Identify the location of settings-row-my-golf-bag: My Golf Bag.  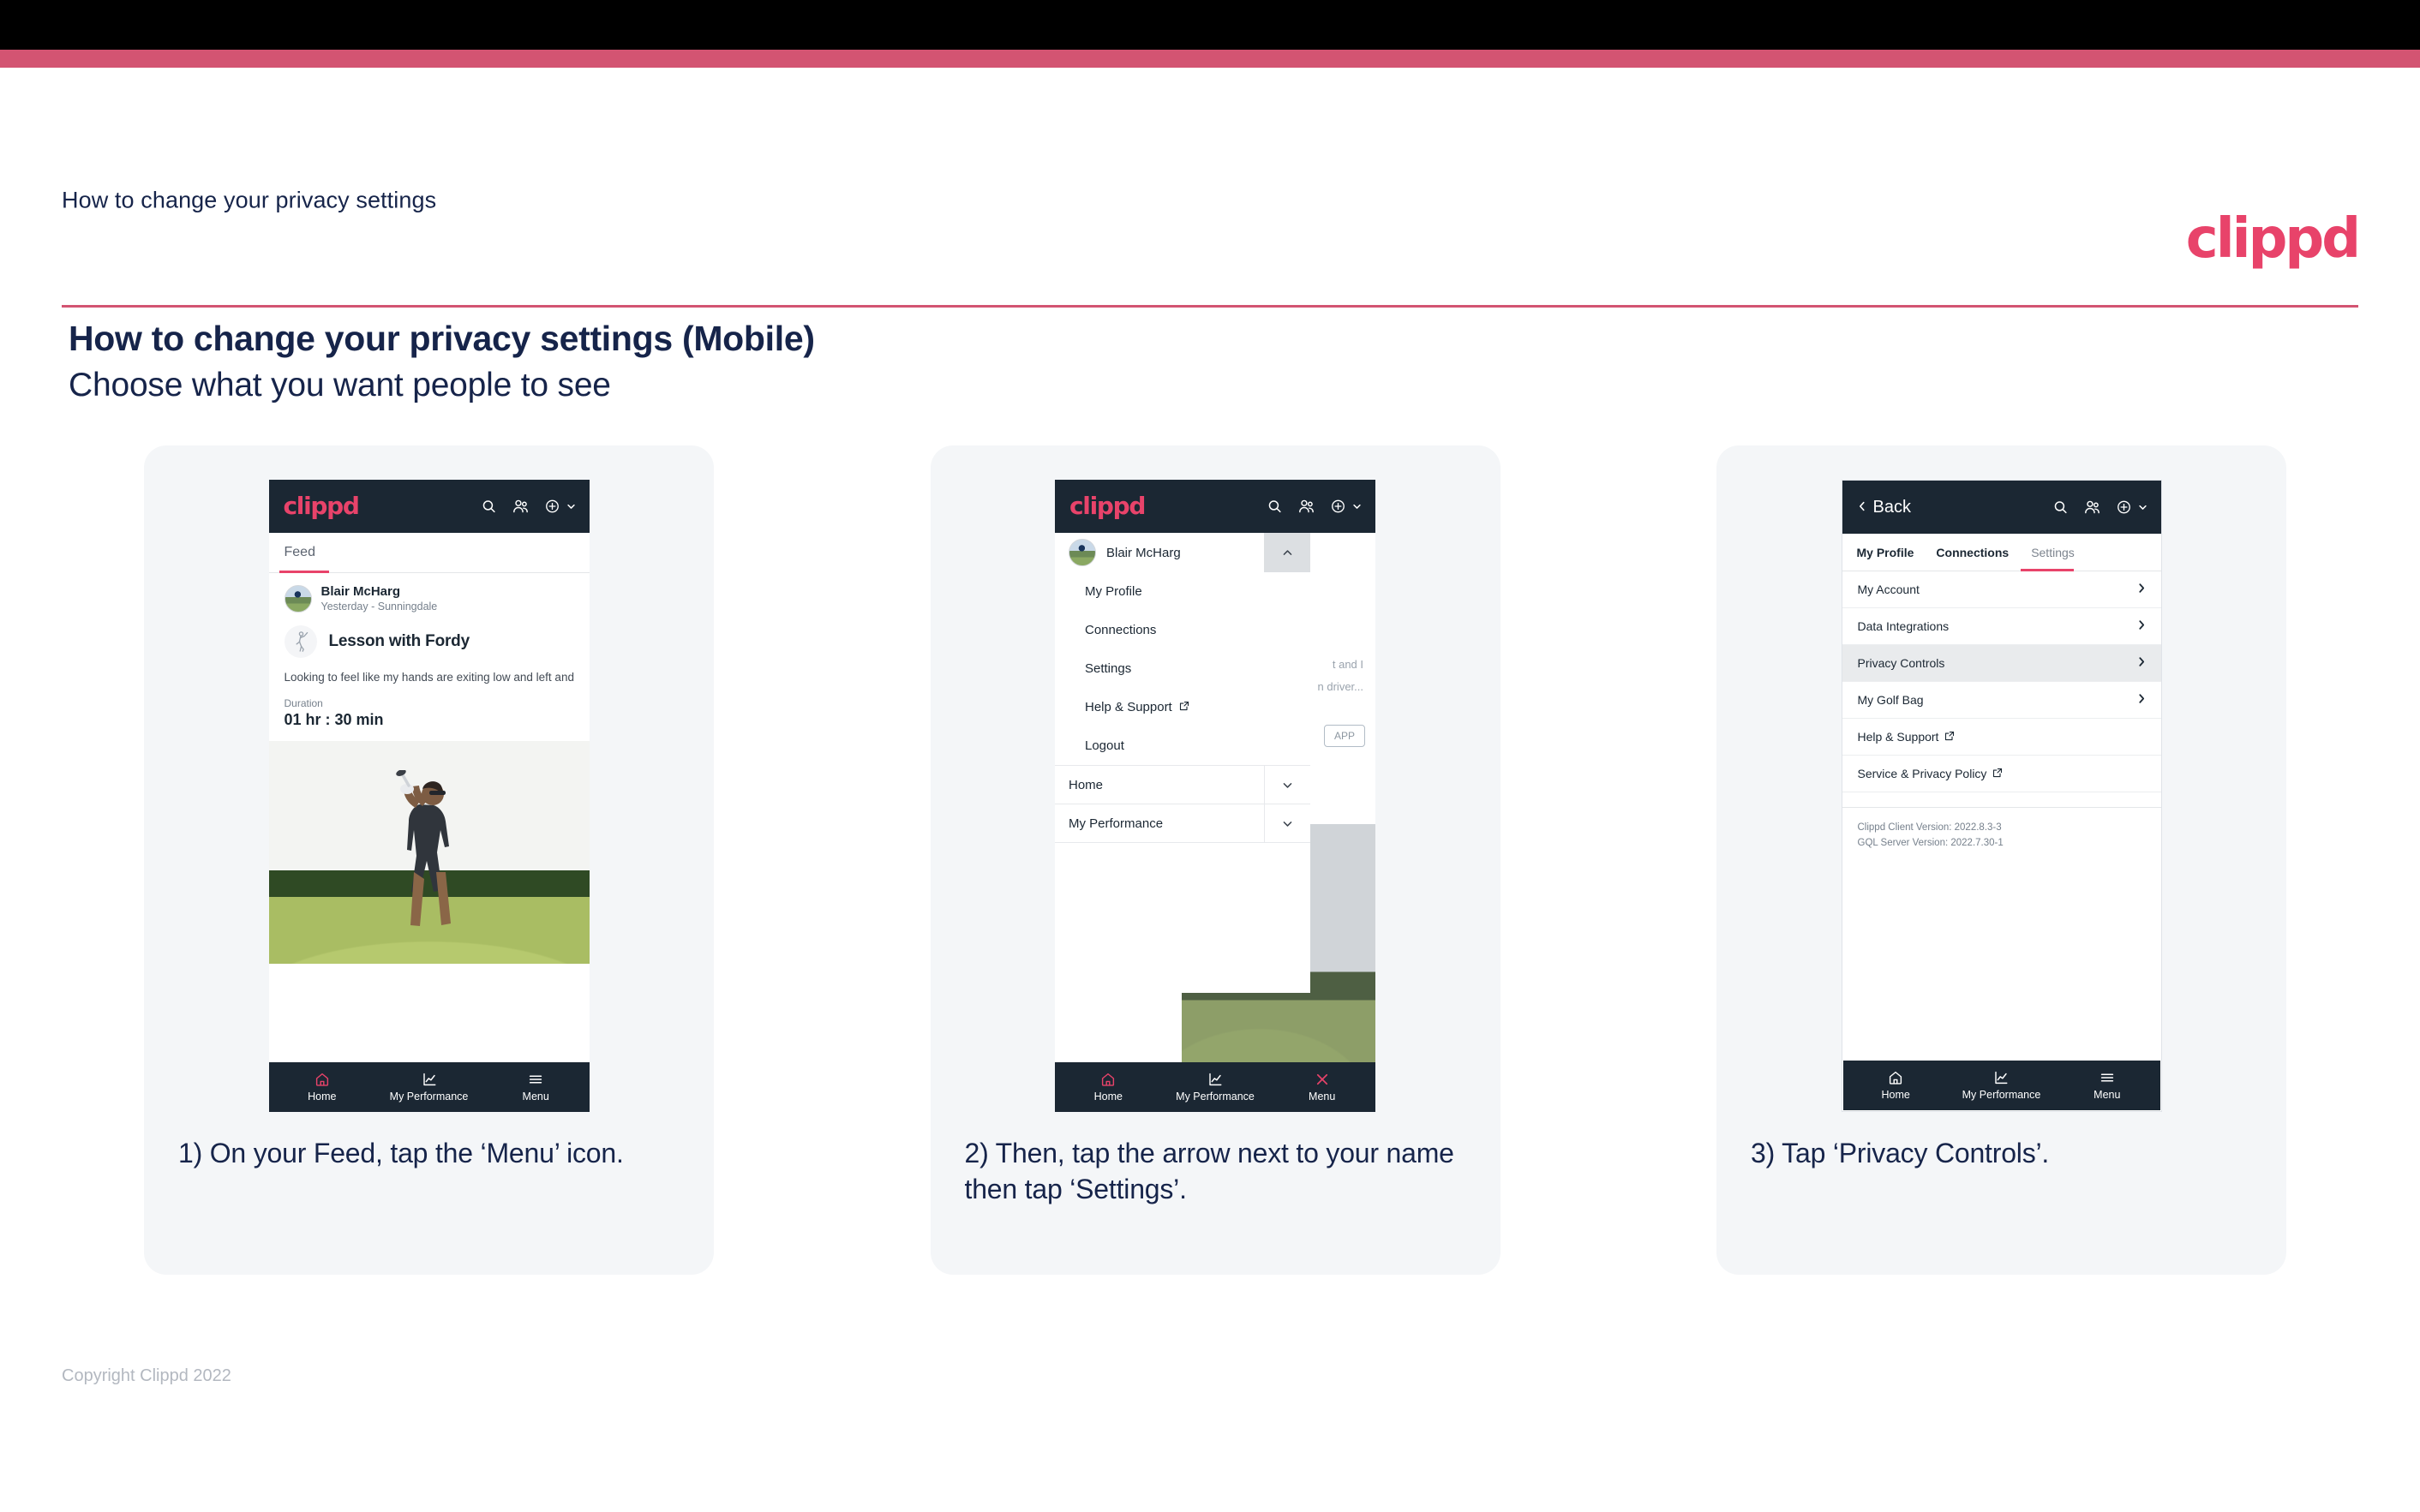
(2002, 700).